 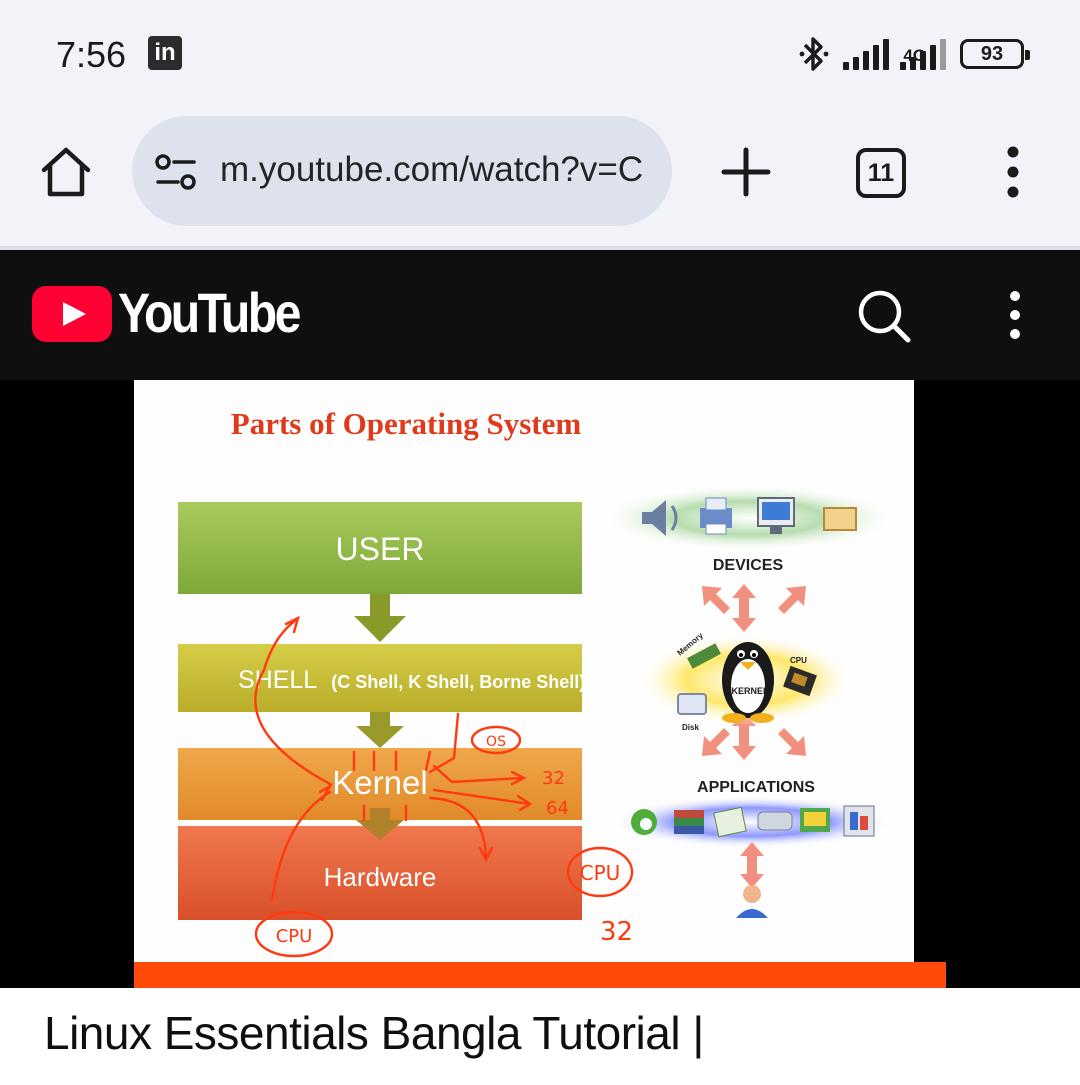 What do you see at coordinates (380, 549) in the screenshot?
I see `layer-user-label: USER` at bounding box center [380, 549].